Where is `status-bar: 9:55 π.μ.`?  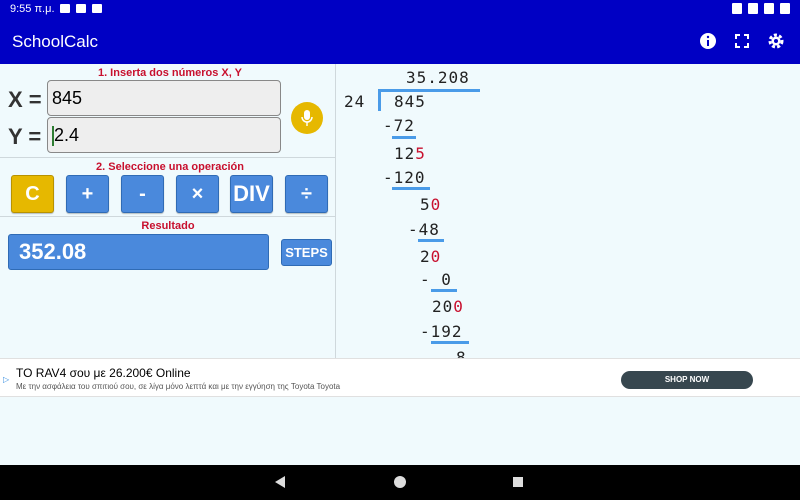 status-bar: 9:55 π.μ. is located at coordinates (400, 9).